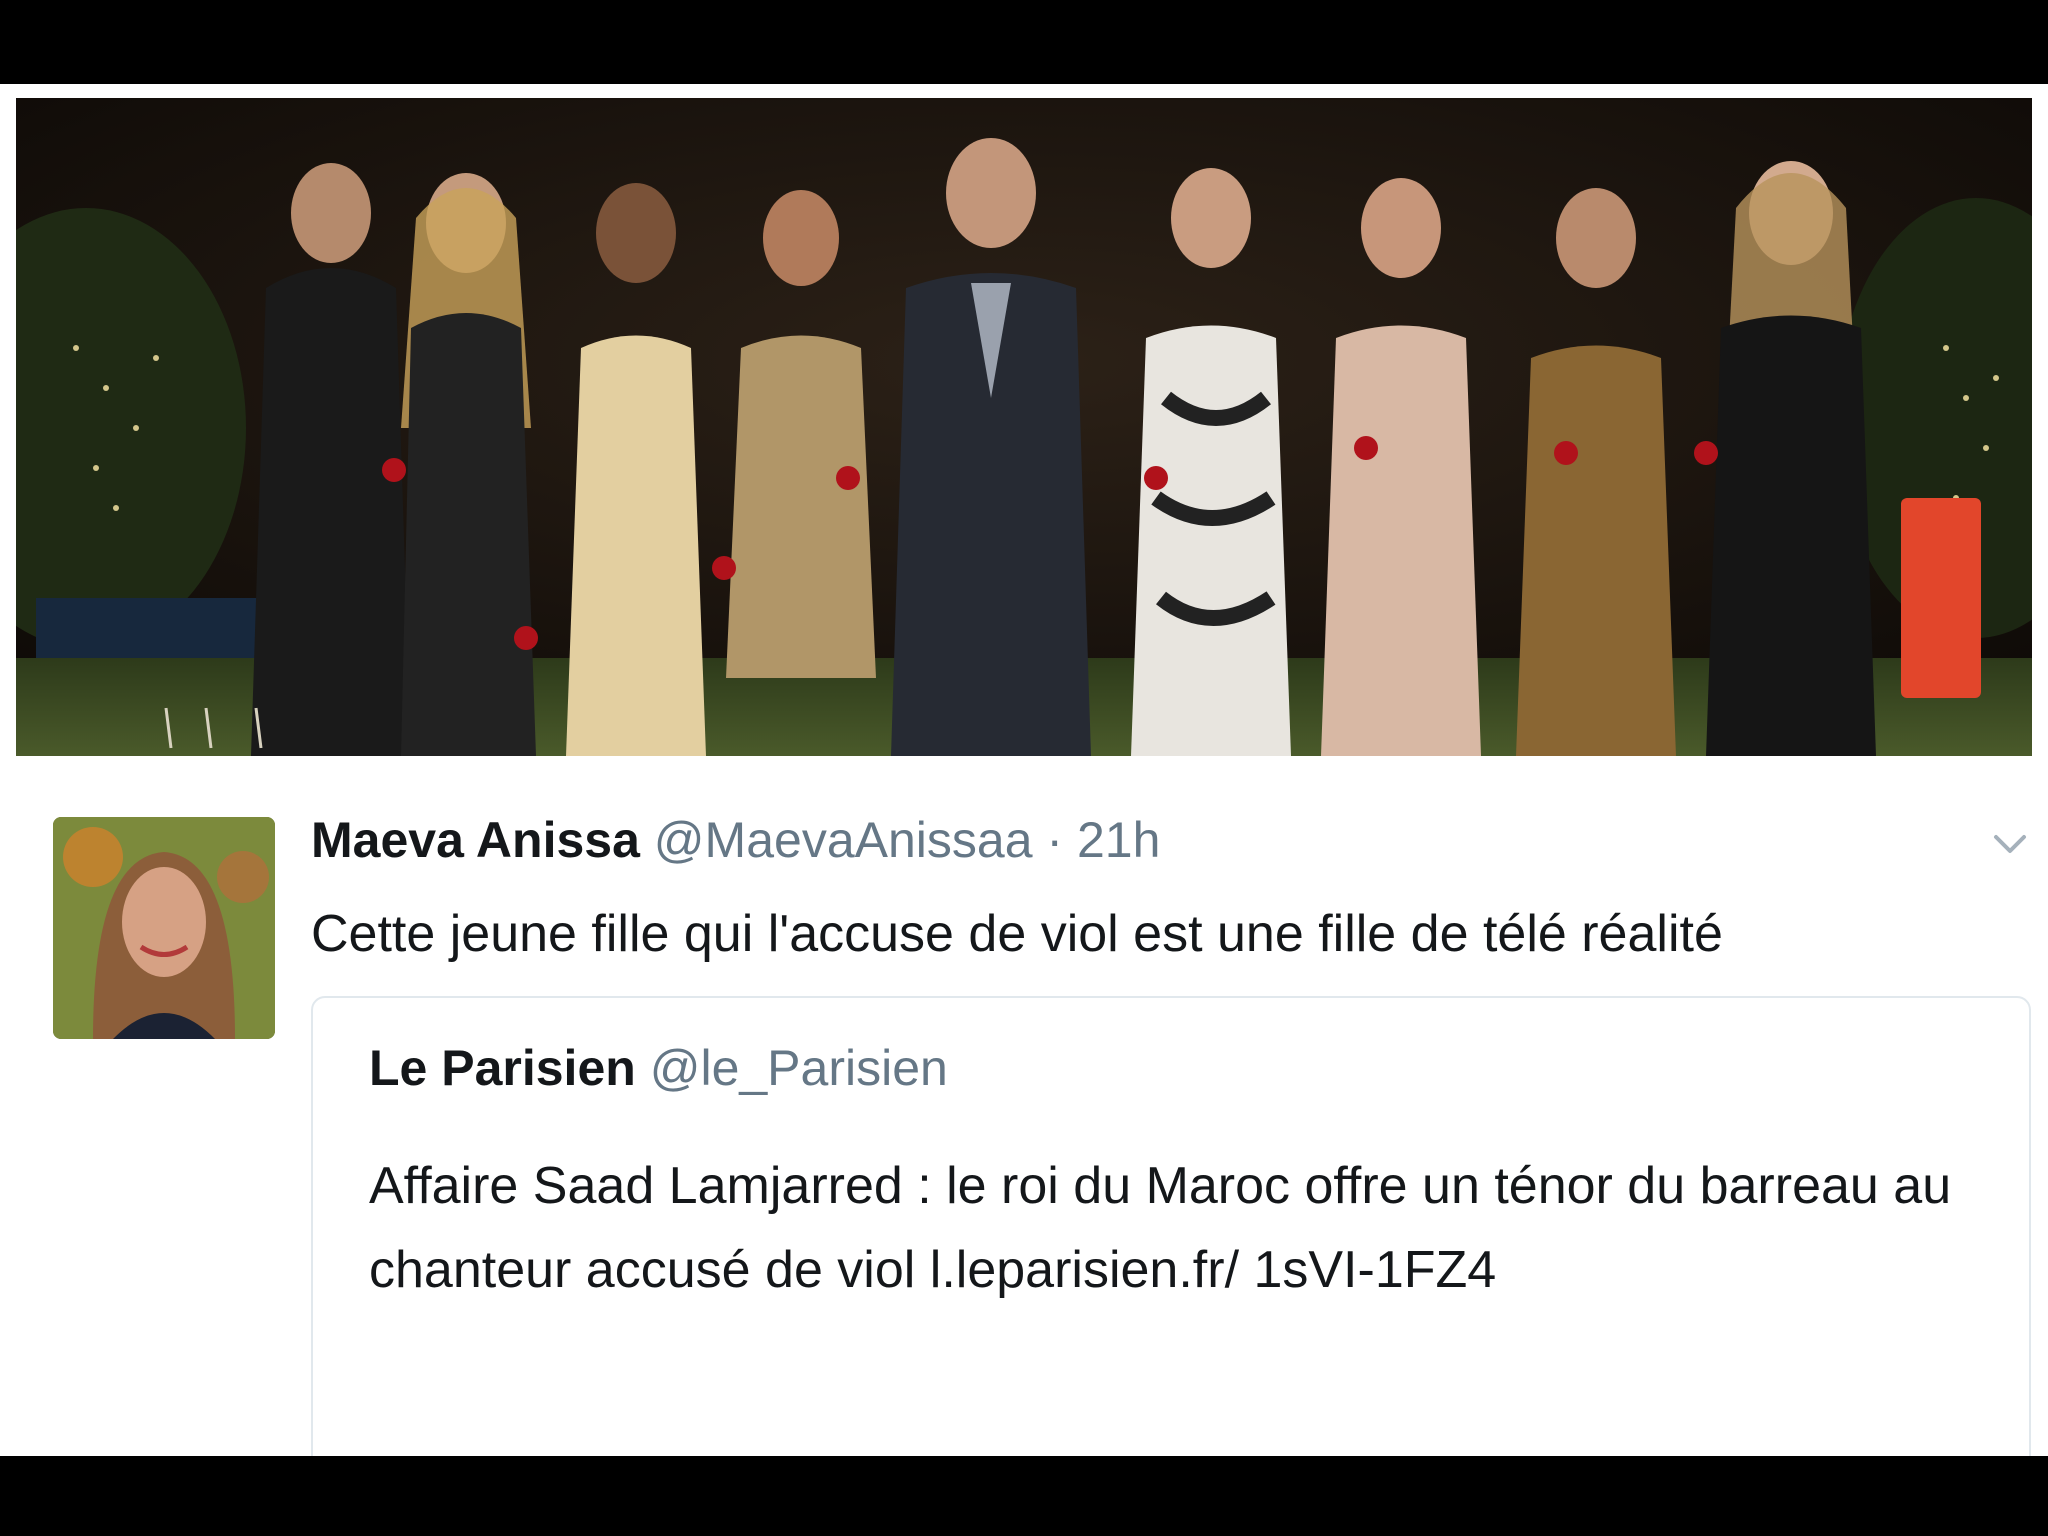 The image size is (2048, 1536). What do you see at coordinates (475, 840) in the screenshot?
I see `author-name: Maeva Anissa` at bounding box center [475, 840].